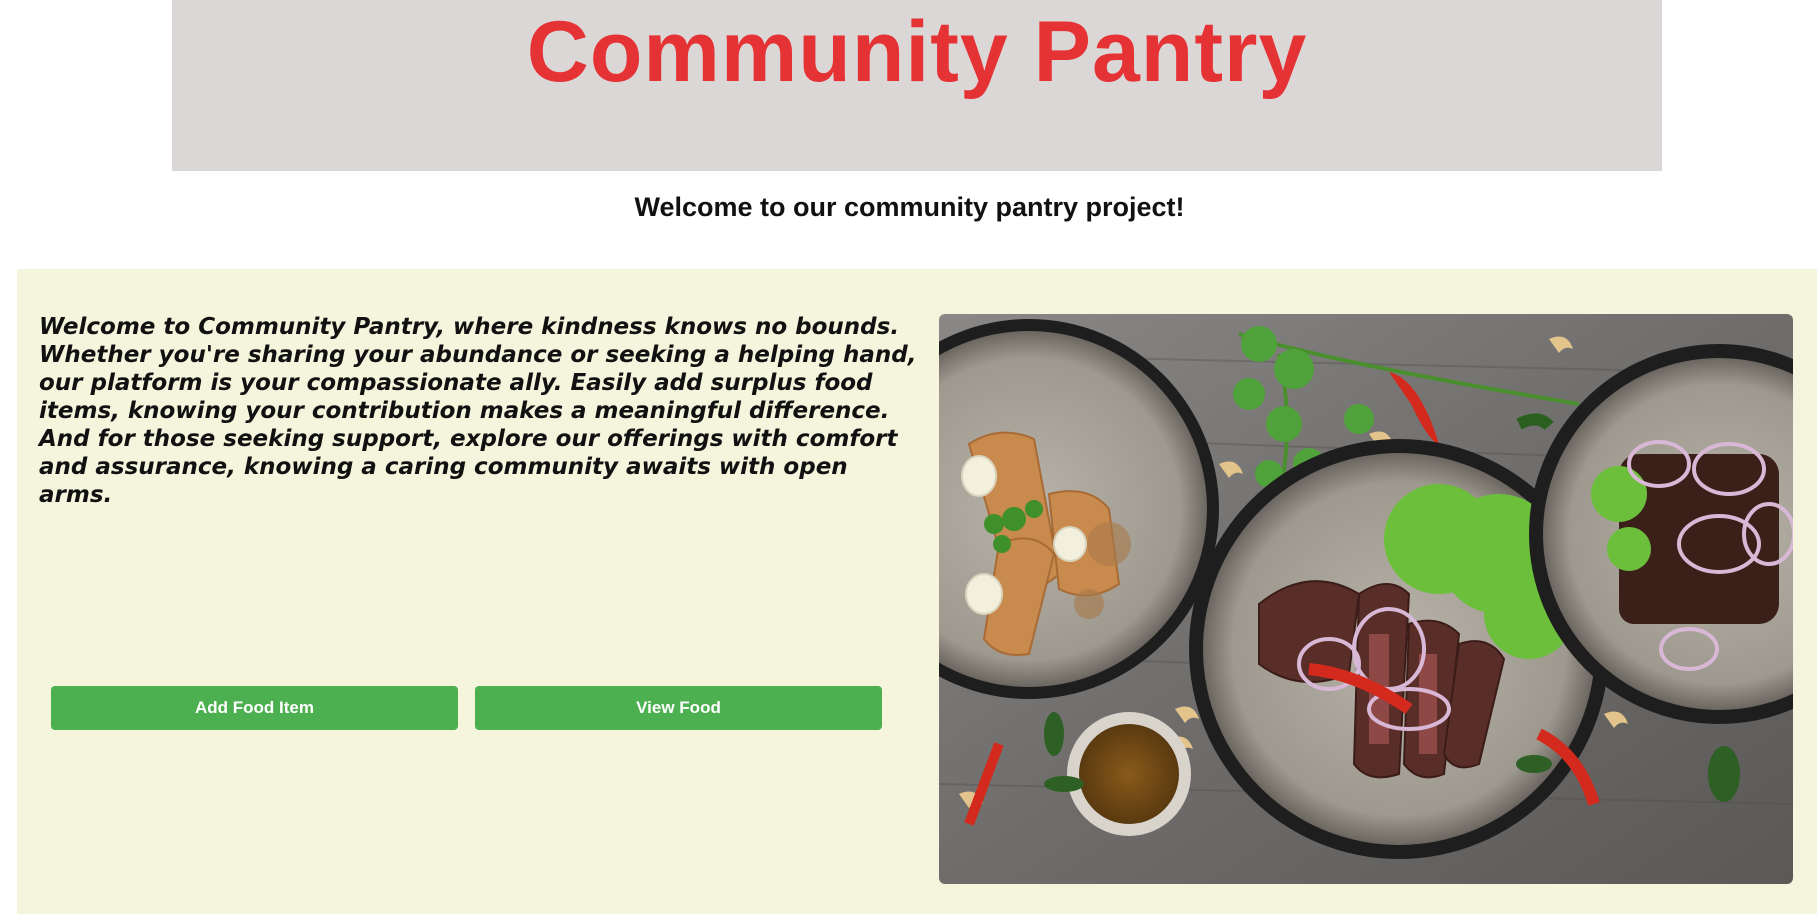 The image size is (1819, 916). What do you see at coordinates (254, 708) in the screenshot?
I see `add-food-item-button: Add Food Item` at bounding box center [254, 708].